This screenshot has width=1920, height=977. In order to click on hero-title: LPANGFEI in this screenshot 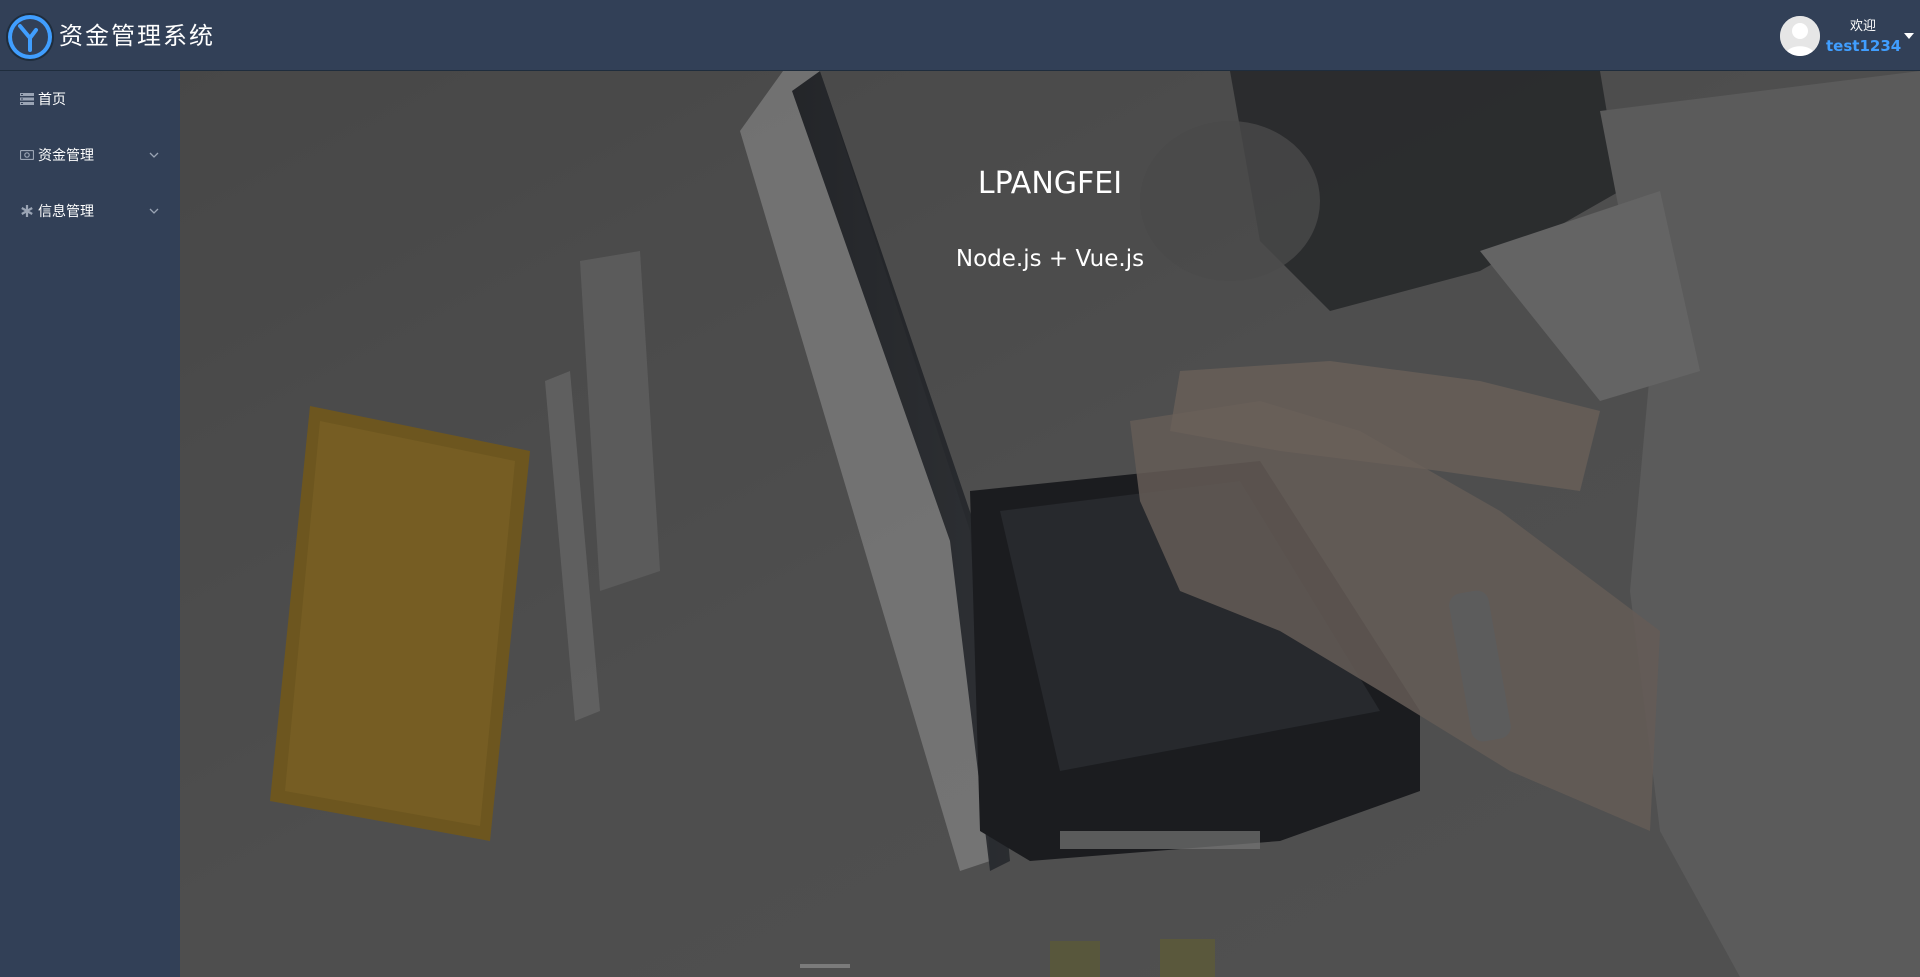, I will do `click(1050, 183)`.